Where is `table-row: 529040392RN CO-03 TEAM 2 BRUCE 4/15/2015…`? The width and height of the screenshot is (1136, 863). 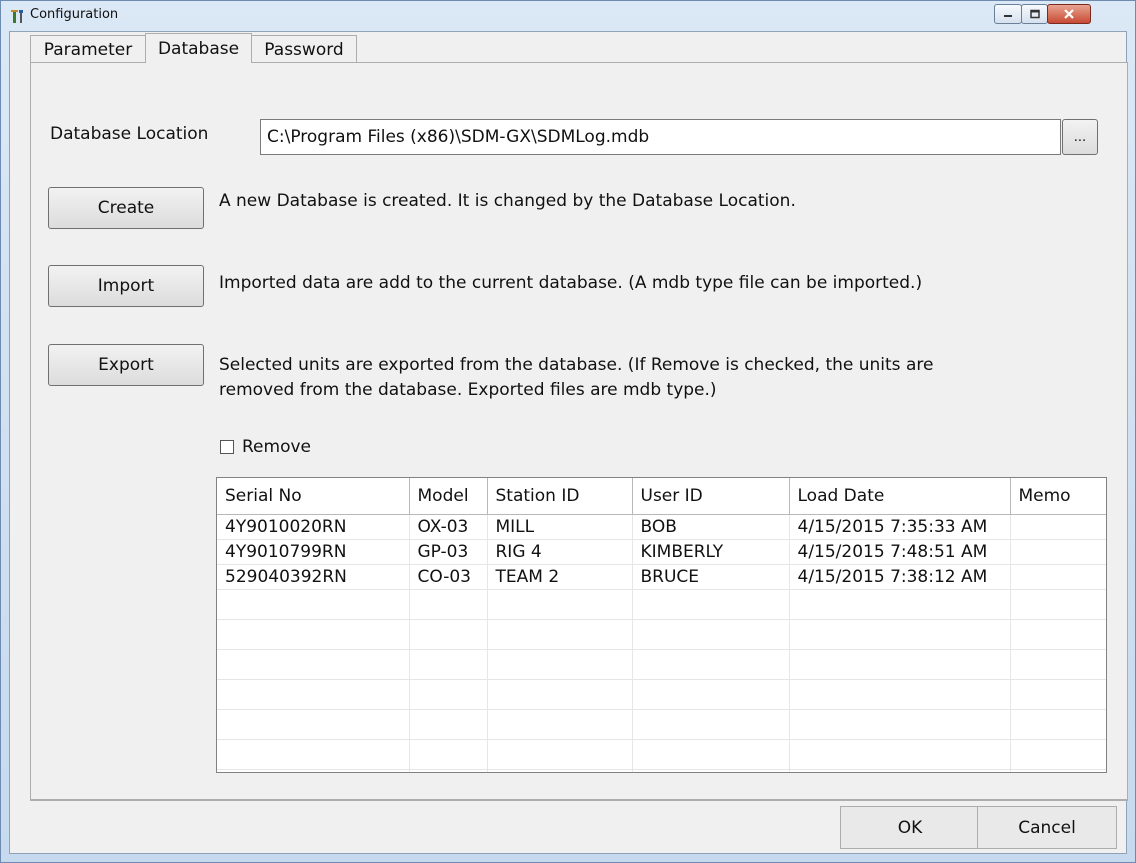 table-row: 529040392RN CO-03 TEAM 2 BRUCE 4/15/2015… is located at coordinates (661, 577).